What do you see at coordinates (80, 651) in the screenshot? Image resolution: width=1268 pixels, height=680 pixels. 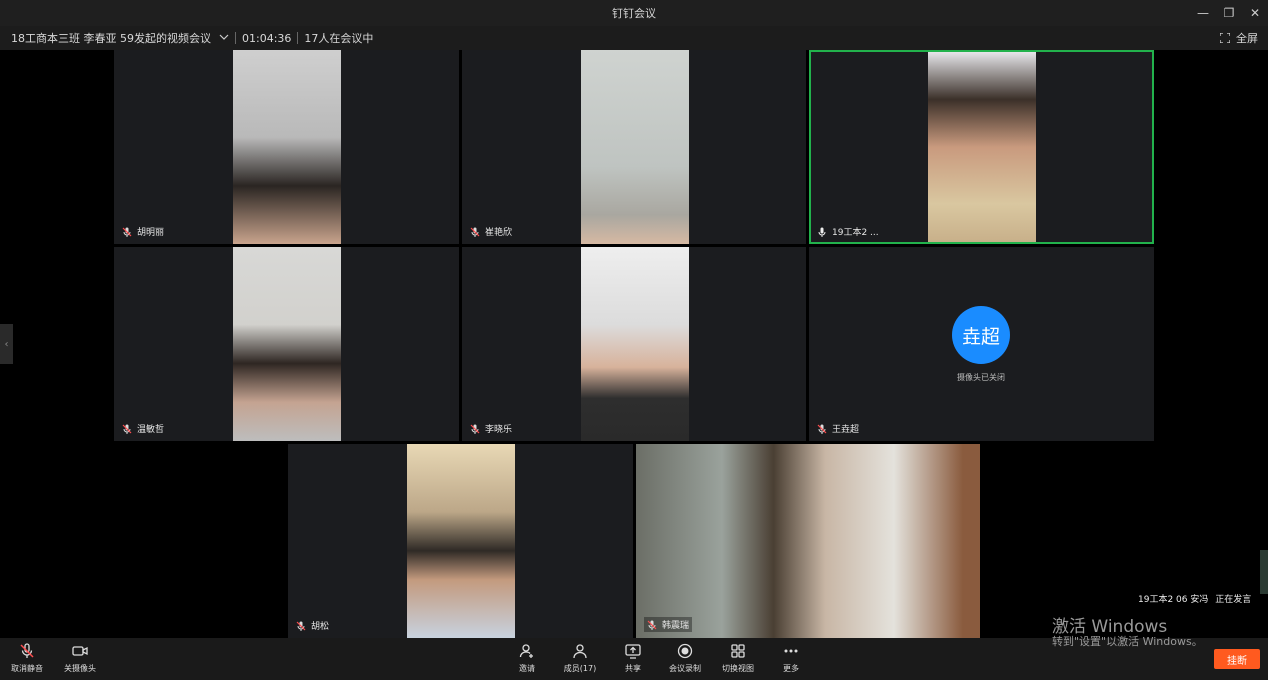 I see `camera-icon` at bounding box center [80, 651].